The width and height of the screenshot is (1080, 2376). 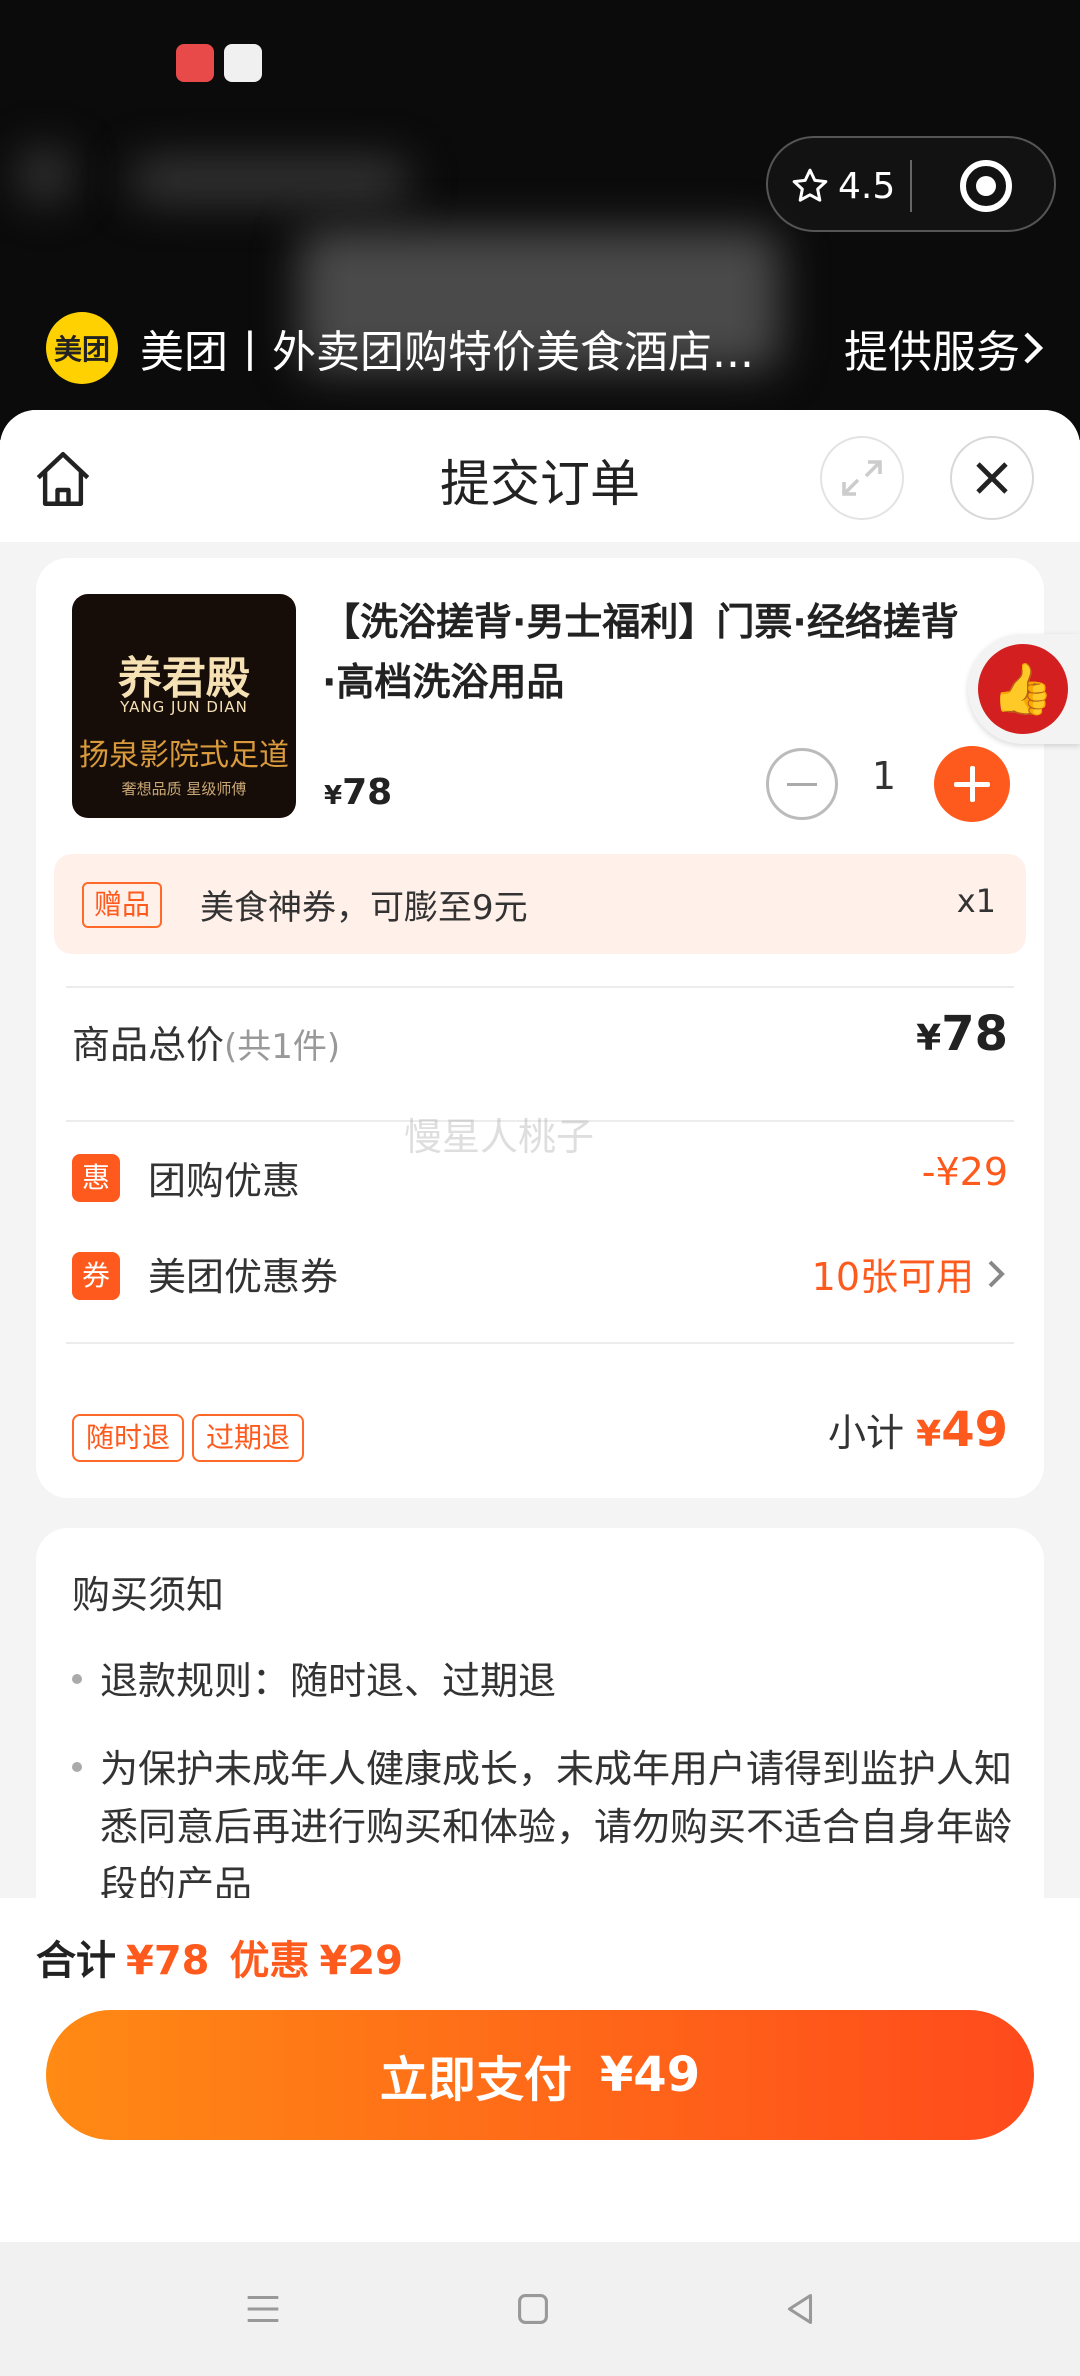 What do you see at coordinates (540, 484) in the screenshot?
I see `page-title: 提交订单` at bounding box center [540, 484].